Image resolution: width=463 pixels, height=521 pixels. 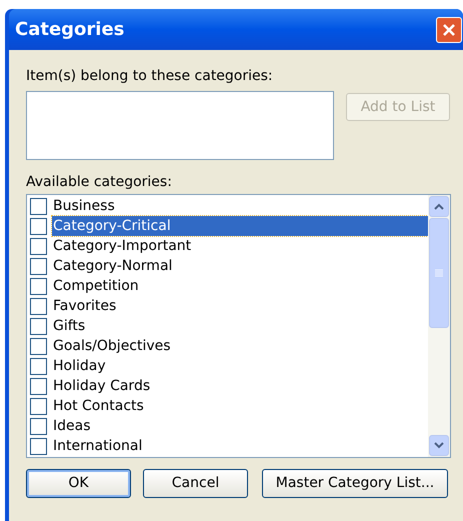 What do you see at coordinates (240, 346) in the screenshot?
I see `category-item: Goals/Objectives` at bounding box center [240, 346].